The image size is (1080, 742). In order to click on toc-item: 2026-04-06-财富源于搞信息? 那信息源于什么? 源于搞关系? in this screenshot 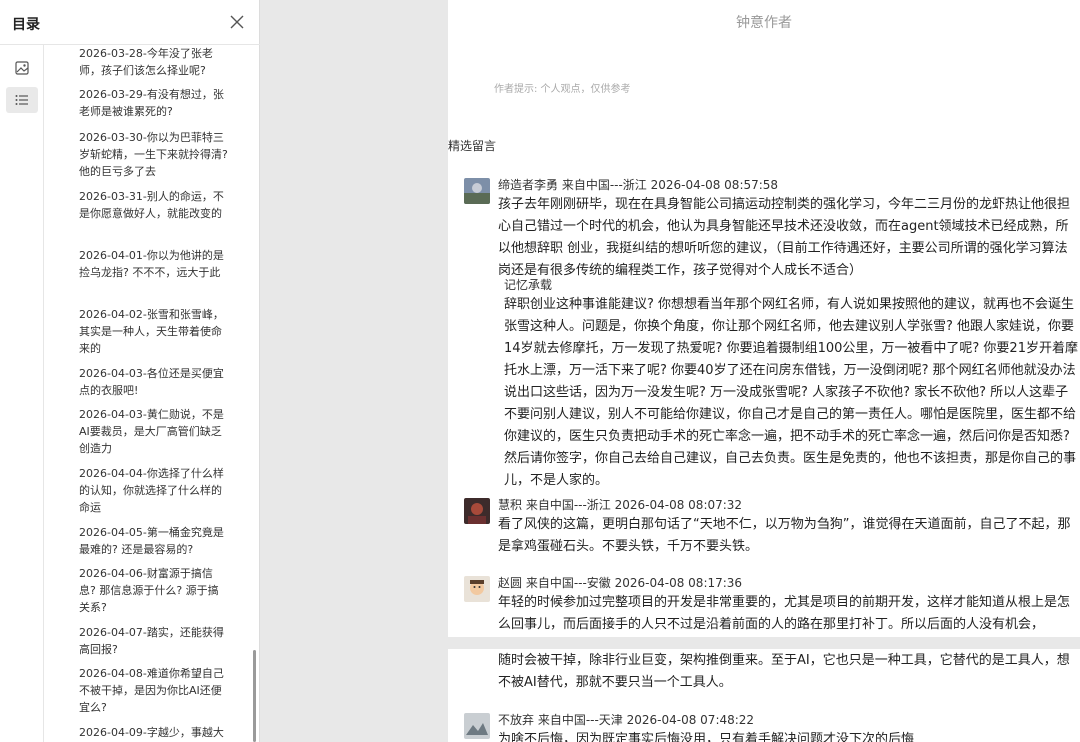, I will do `click(154, 590)`.